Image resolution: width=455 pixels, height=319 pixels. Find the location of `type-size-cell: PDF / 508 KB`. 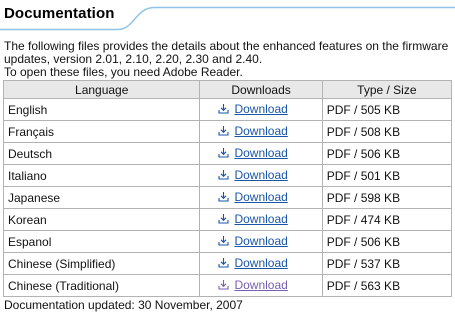

type-size-cell: PDF / 508 KB is located at coordinates (387, 131).